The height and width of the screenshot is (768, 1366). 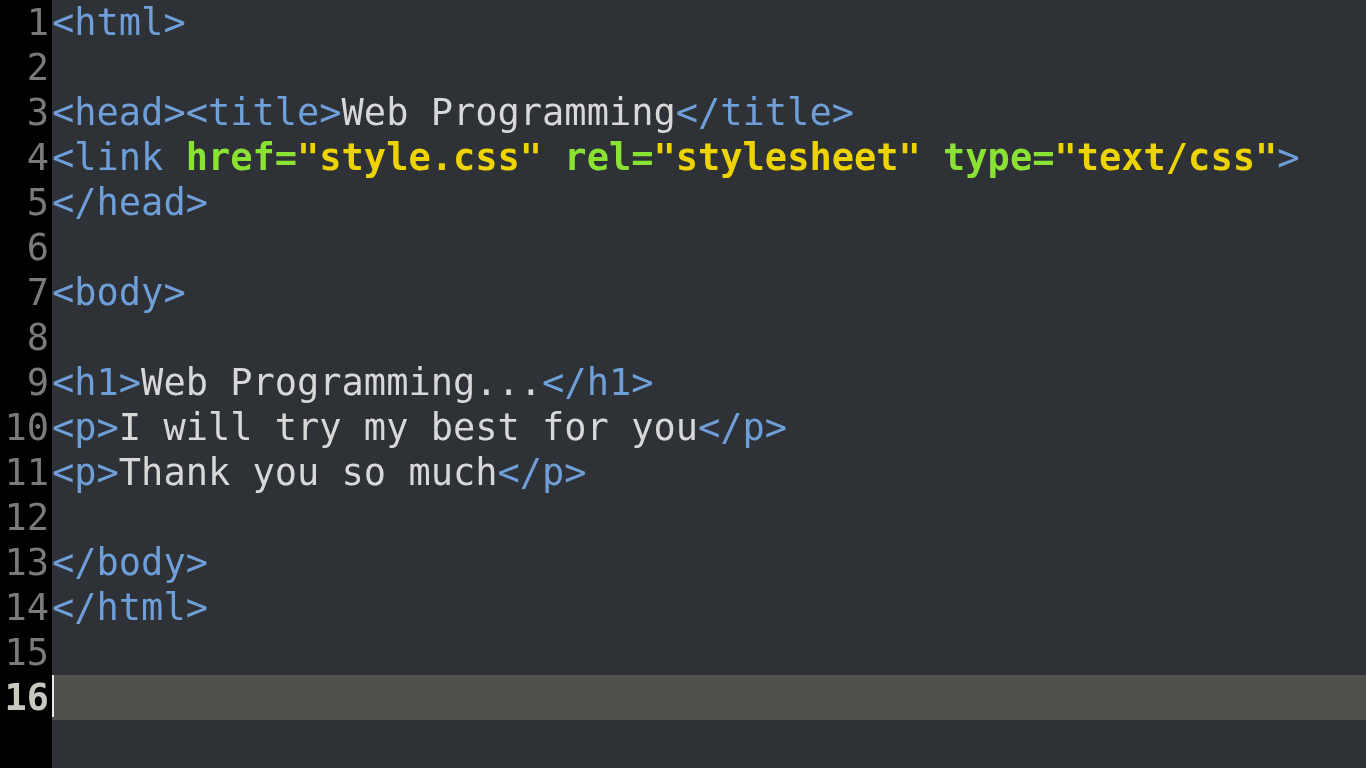 What do you see at coordinates (453, 112) in the screenshot?
I see `code-line: <head><title>Web Programming</title>` at bounding box center [453, 112].